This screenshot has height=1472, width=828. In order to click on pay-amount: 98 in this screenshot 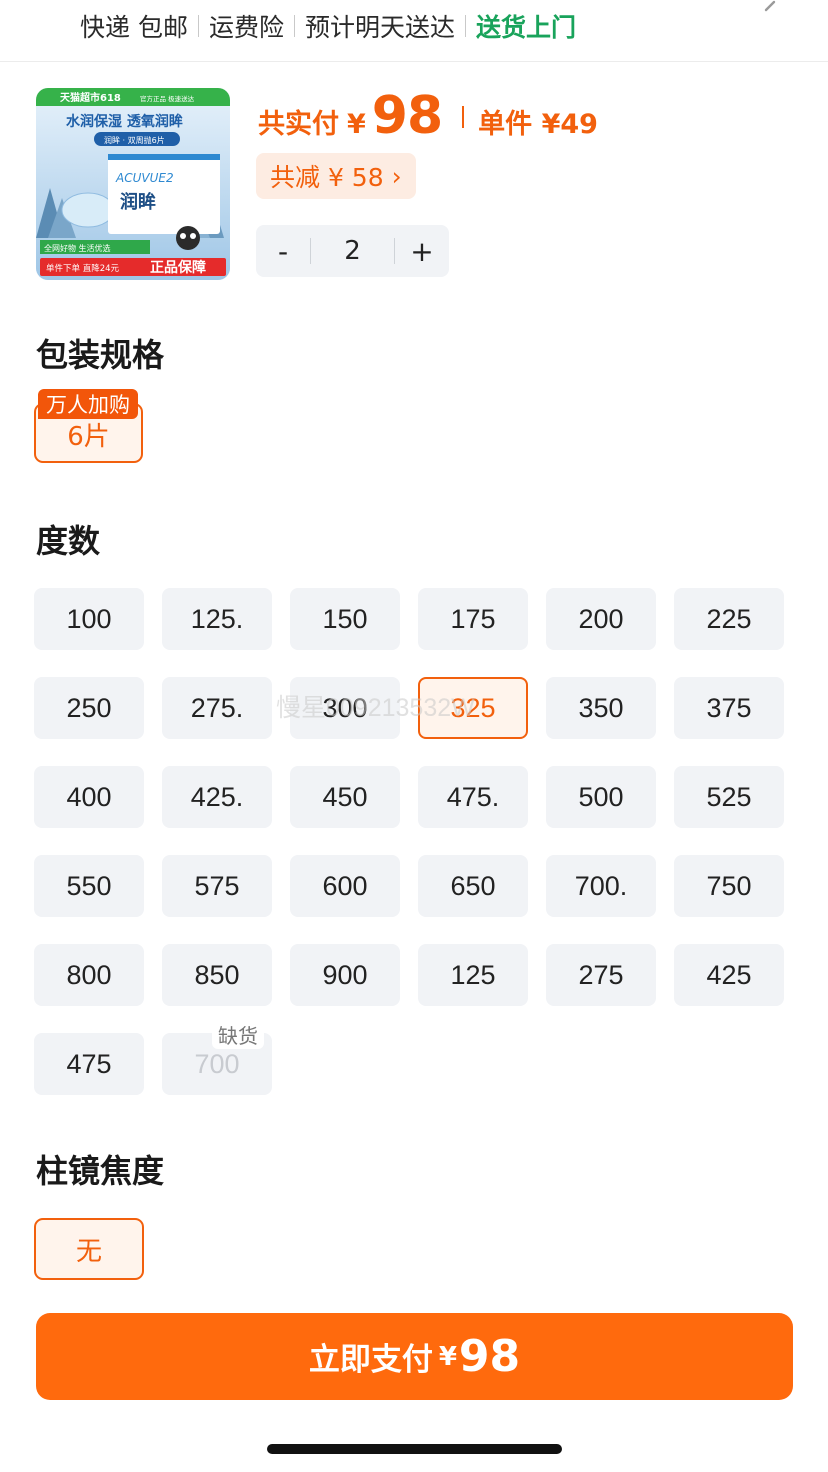, I will do `click(489, 1356)`.